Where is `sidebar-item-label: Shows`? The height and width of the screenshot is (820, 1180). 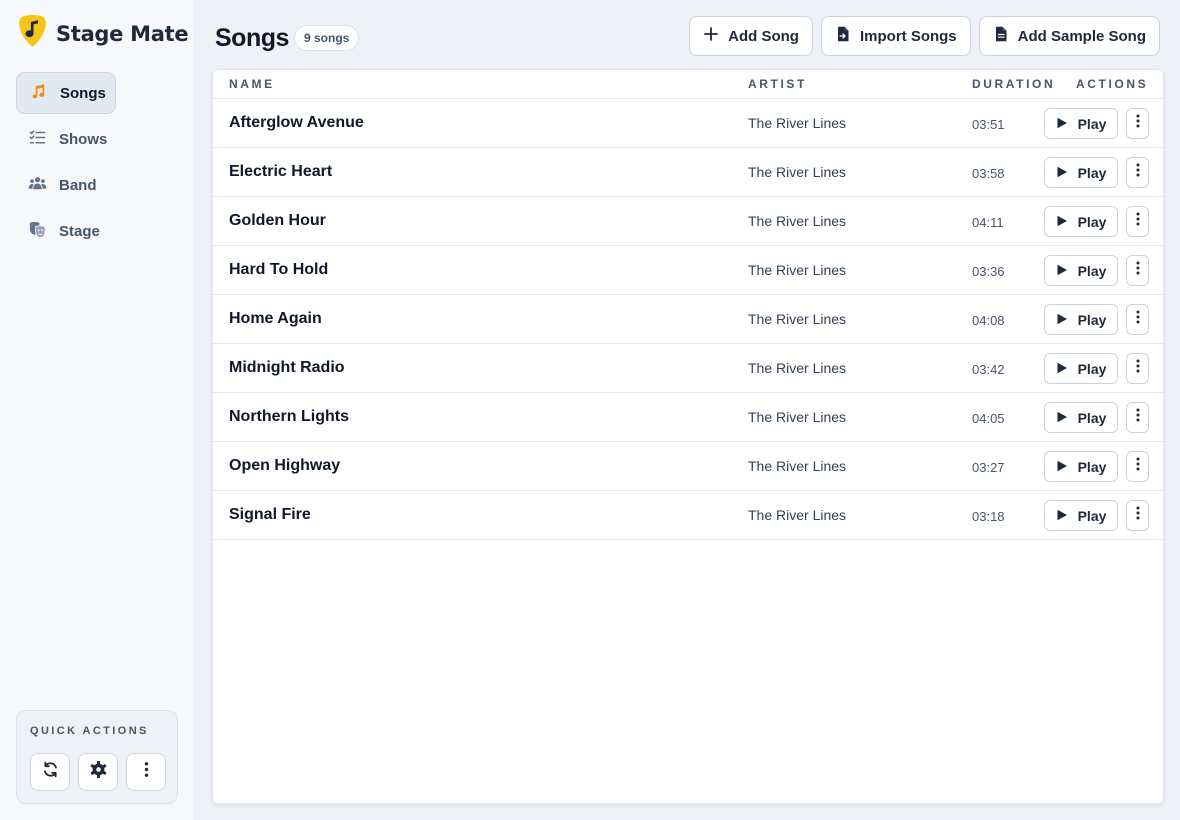 sidebar-item-label: Shows is located at coordinates (83, 139).